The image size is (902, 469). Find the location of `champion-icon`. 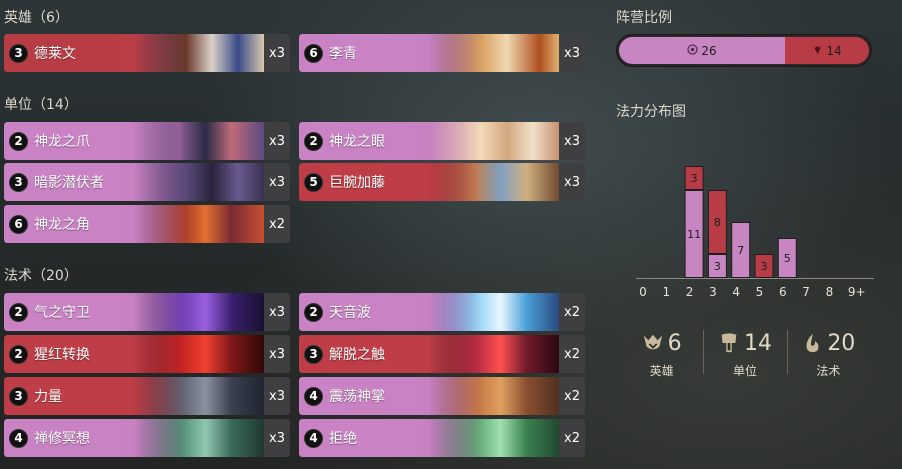

champion-icon is located at coordinates (652, 342).